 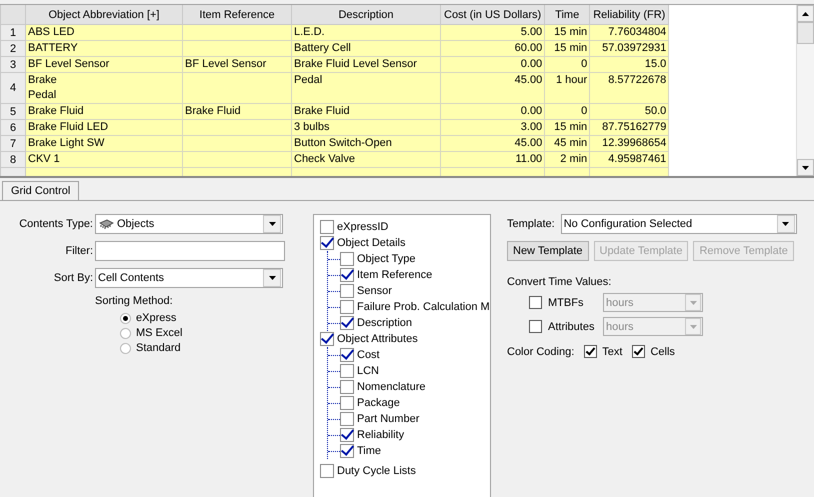 I want to click on table-cell: 45 min, so click(x=567, y=144).